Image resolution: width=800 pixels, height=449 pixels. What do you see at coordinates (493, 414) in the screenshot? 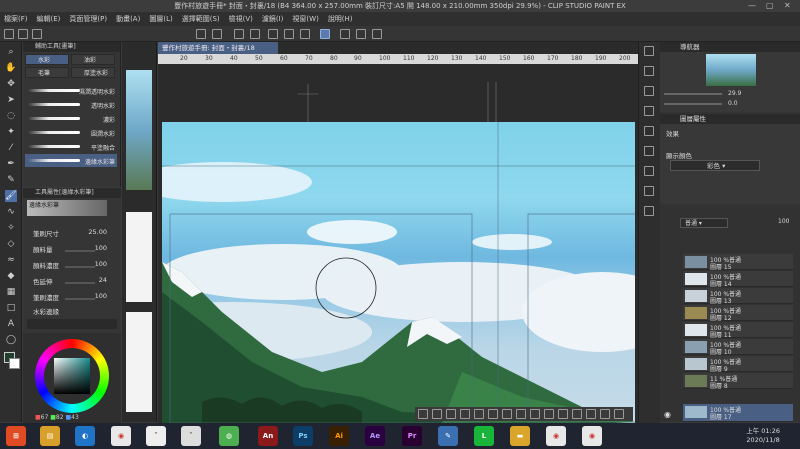
I see `expand-selection-icon` at bounding box center [493, 414].